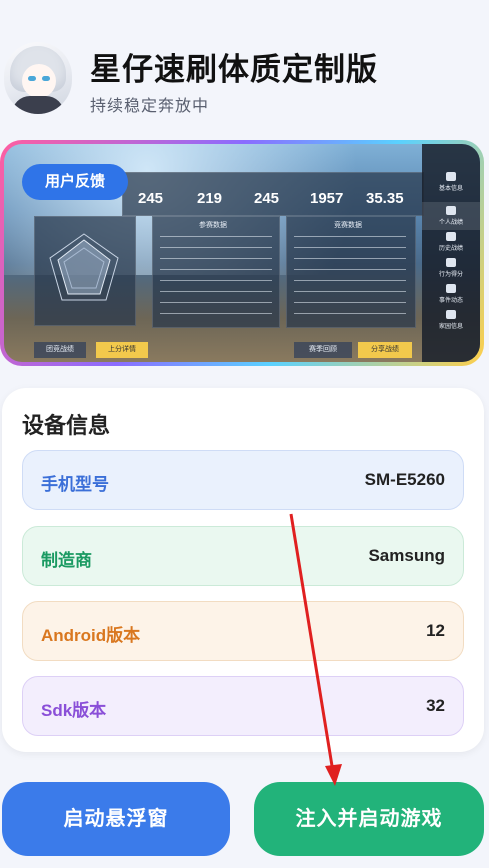 The height and width of the screenshot is (868, 489). What do you see at coordinates (66, 560) in the screenshot?
I see `row-key: 制造商` at bounding box center [66, 560].